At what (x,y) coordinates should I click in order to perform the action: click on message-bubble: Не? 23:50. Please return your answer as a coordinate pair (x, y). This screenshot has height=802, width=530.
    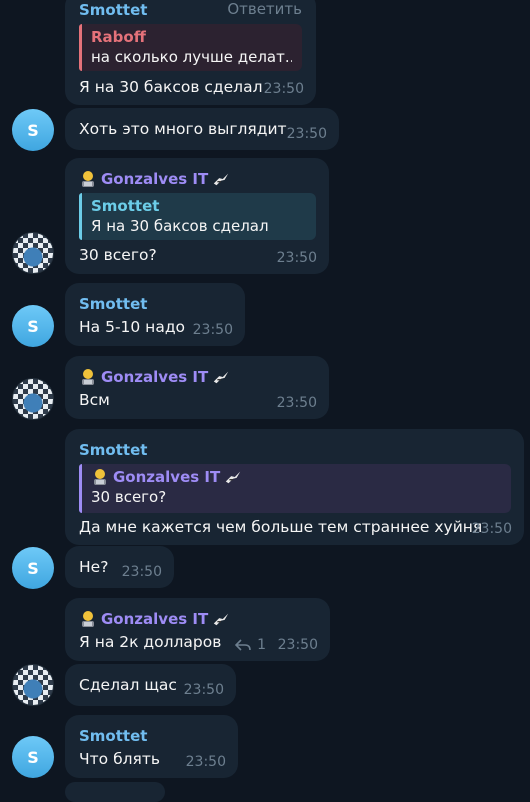
    Looking at the image, I should click on (119, 567).